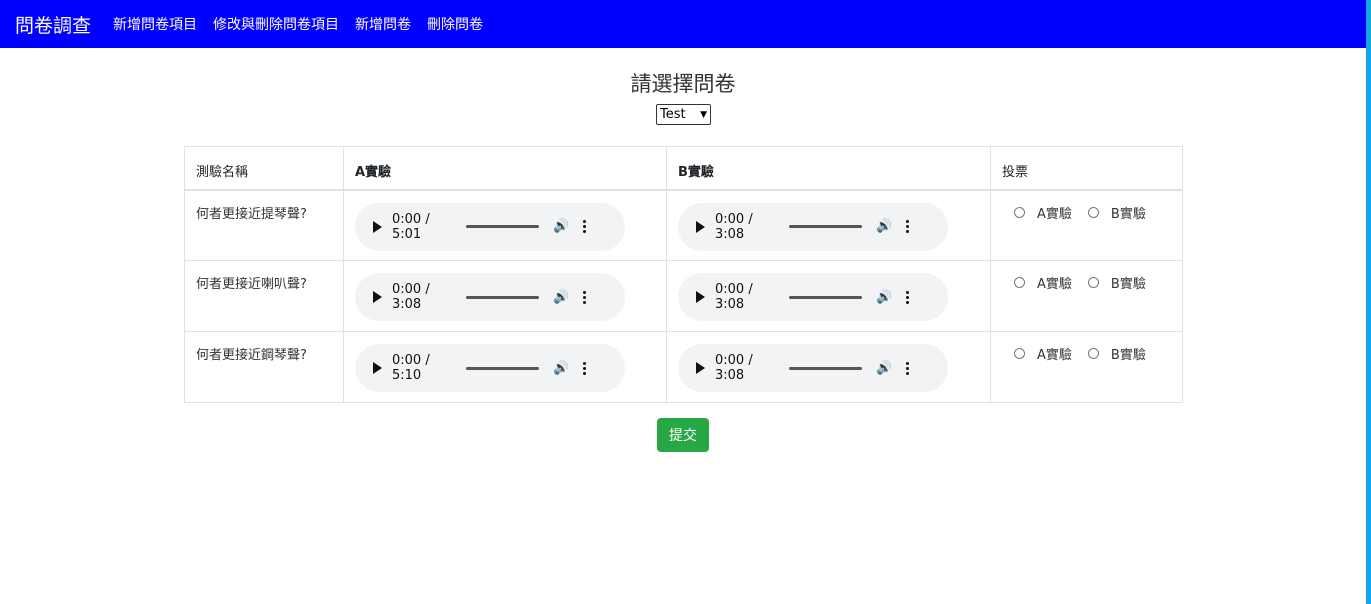  I want to click on audio-a-cell: 0:00 / 3:08 🔊, so click(505, 296).